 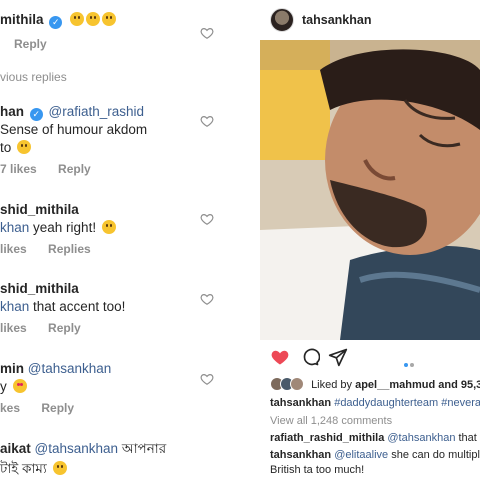 What do you see at coordinates (12, 368) in the screenshot?
I see `comment-username: min` at bounding box center [12, 368].